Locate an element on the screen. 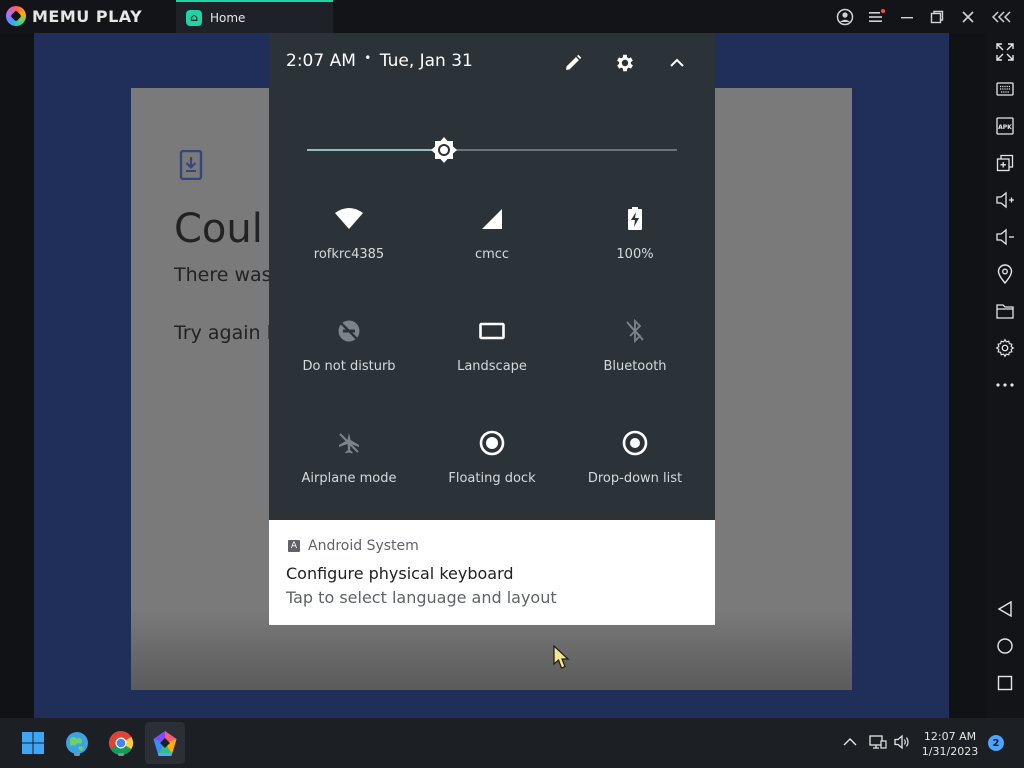 The width and height of the screenshot is (1024, 768). apk-install-button: APK is located at coordinates (1004, 125).